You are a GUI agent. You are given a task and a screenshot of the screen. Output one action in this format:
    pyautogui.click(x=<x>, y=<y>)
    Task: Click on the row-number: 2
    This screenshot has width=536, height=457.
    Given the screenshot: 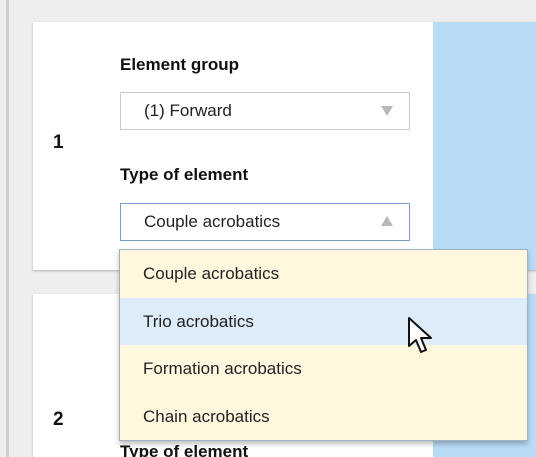 What is the action you would take?
    pyautogui.click(x=58, y=419)
    